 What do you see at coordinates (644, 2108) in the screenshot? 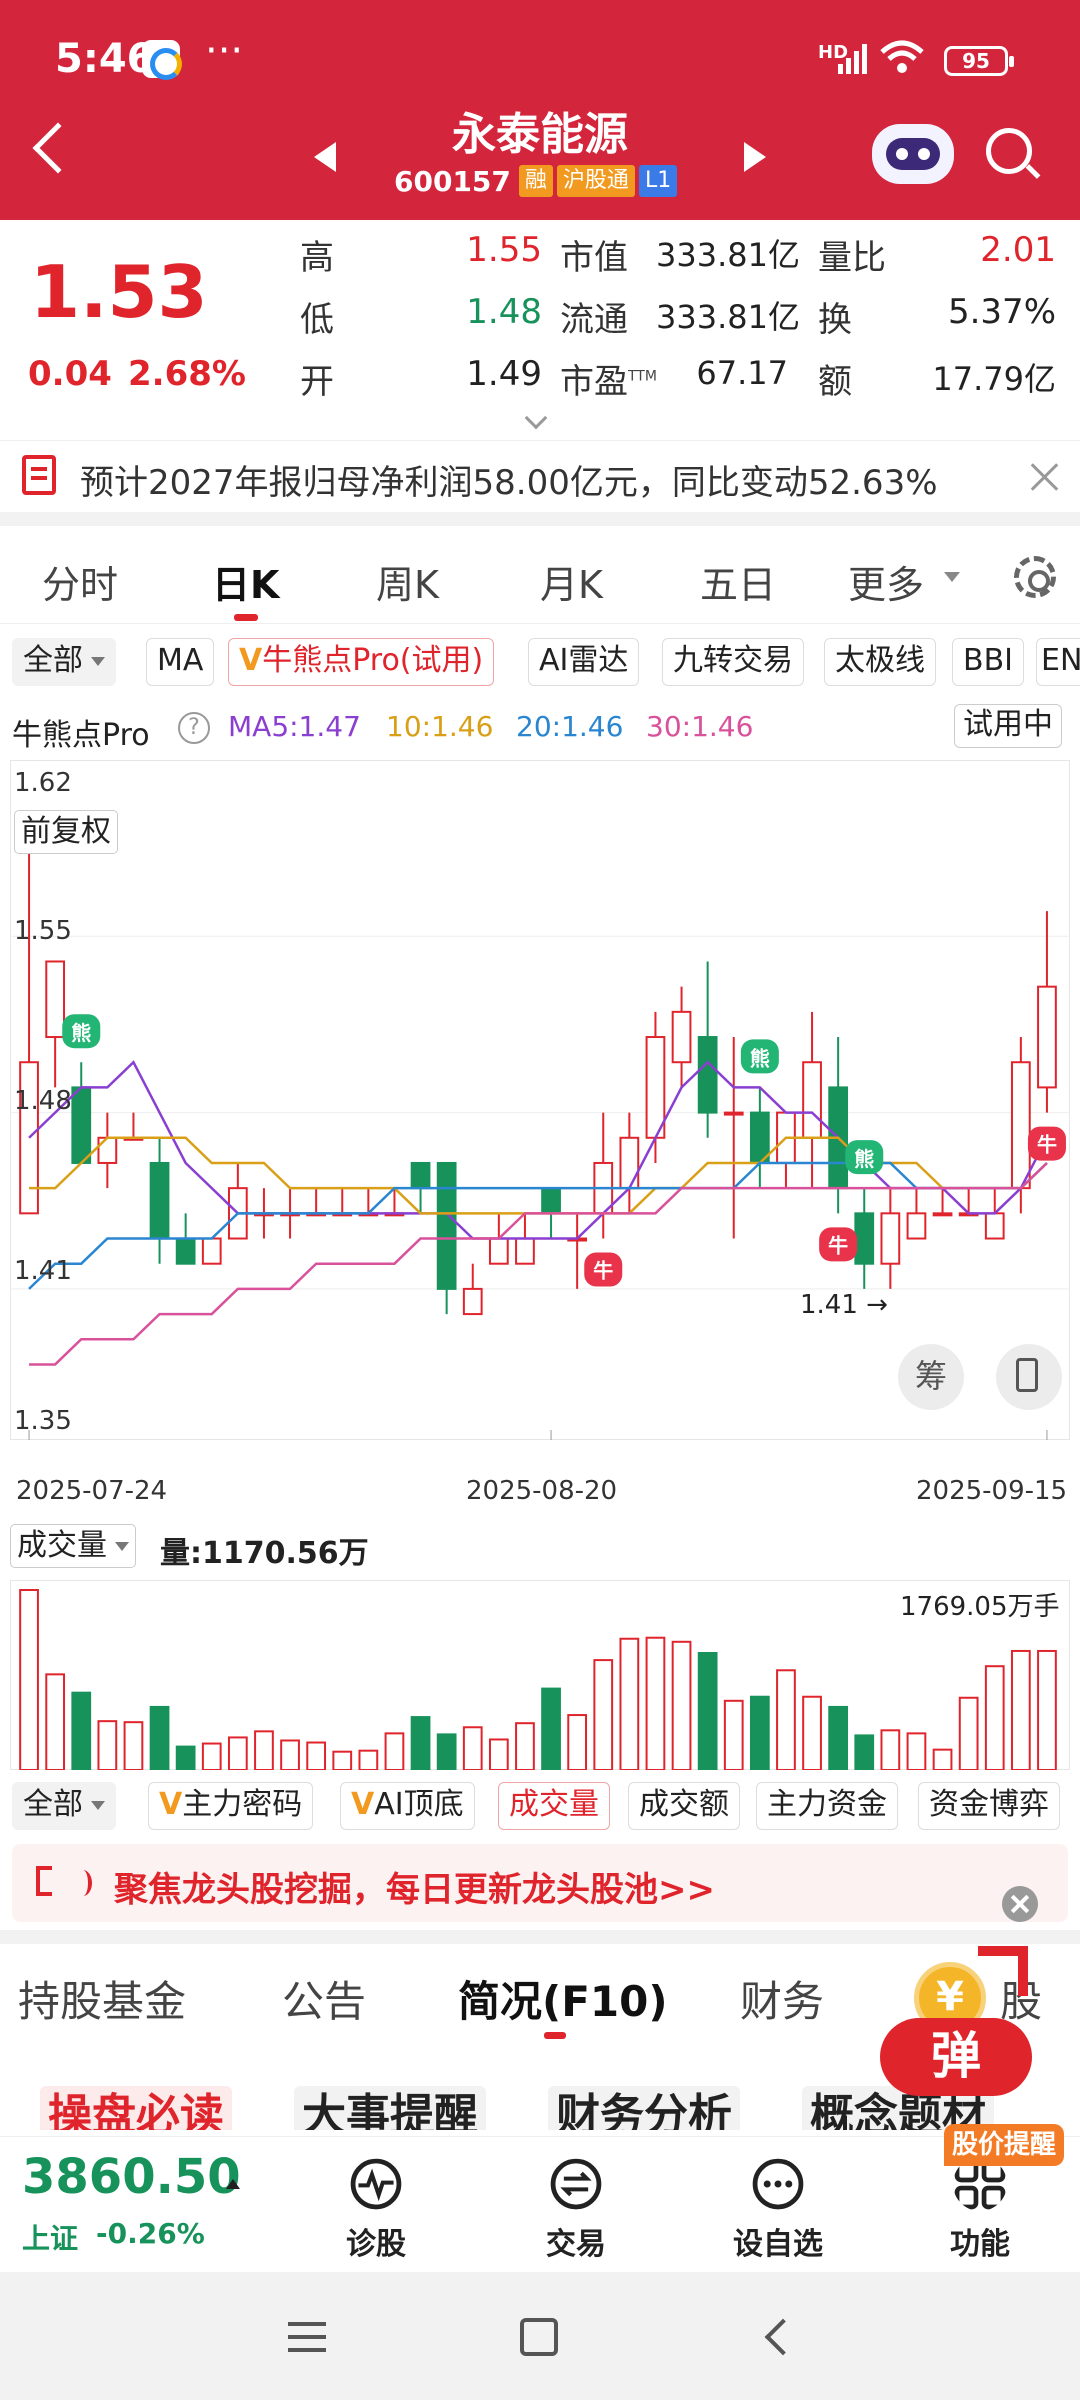
I see `subtab-financial-analysis: 财务分析` at bounding box center [644, 2108].